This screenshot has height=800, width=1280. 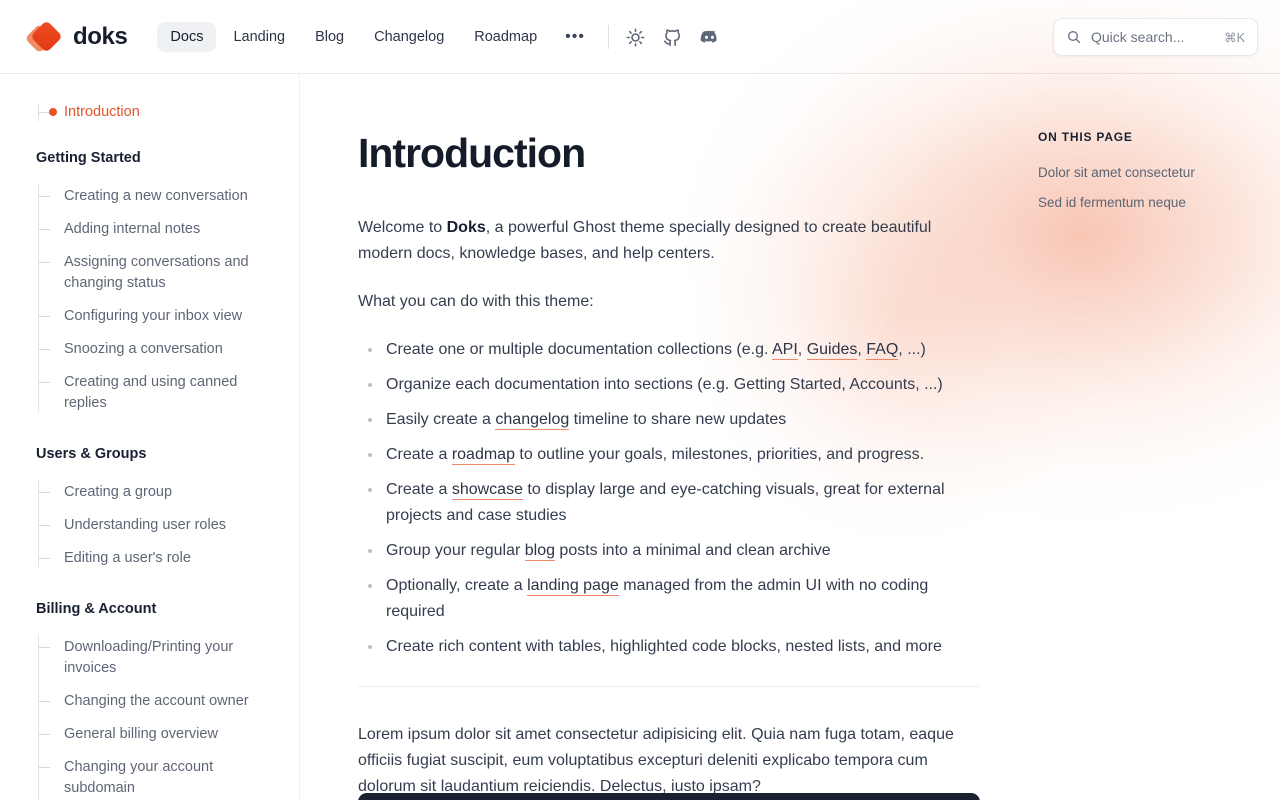 What do you see at coordinates (635, 37) in the screenshot?
I see `sun-icon` at bounding box center [635, 37].